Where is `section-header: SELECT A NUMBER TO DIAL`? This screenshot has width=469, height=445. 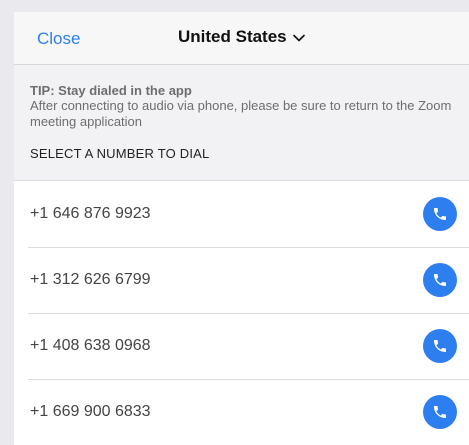 section-header: SELECT A NUMBER TO DIAL is located at coordinates (120, 153).